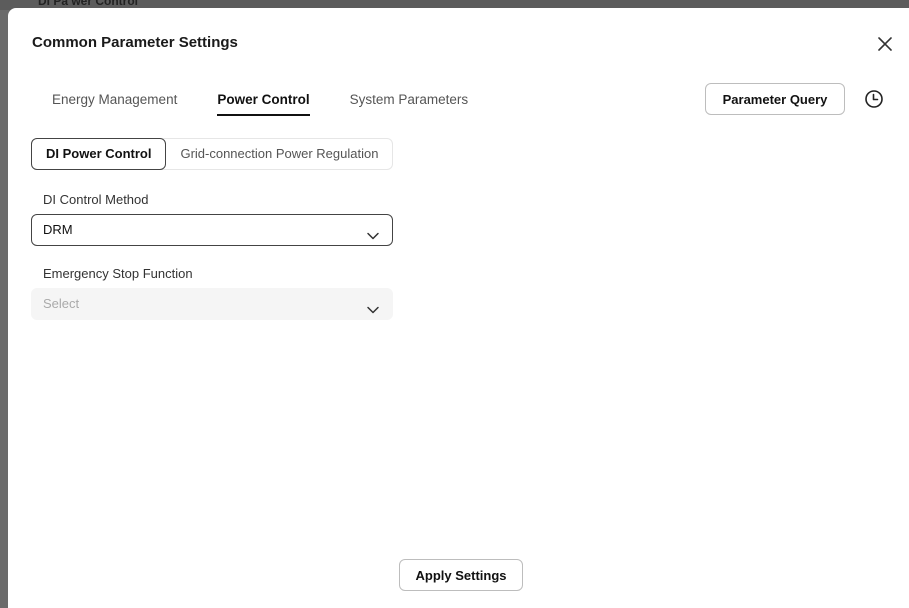 The width and height of the screenshot is (909, 608). What do you see at coordinates (461, 575) in the screenshot?
I see `apply-settings-button: Apply Settings` at bounding box center [461, 575].